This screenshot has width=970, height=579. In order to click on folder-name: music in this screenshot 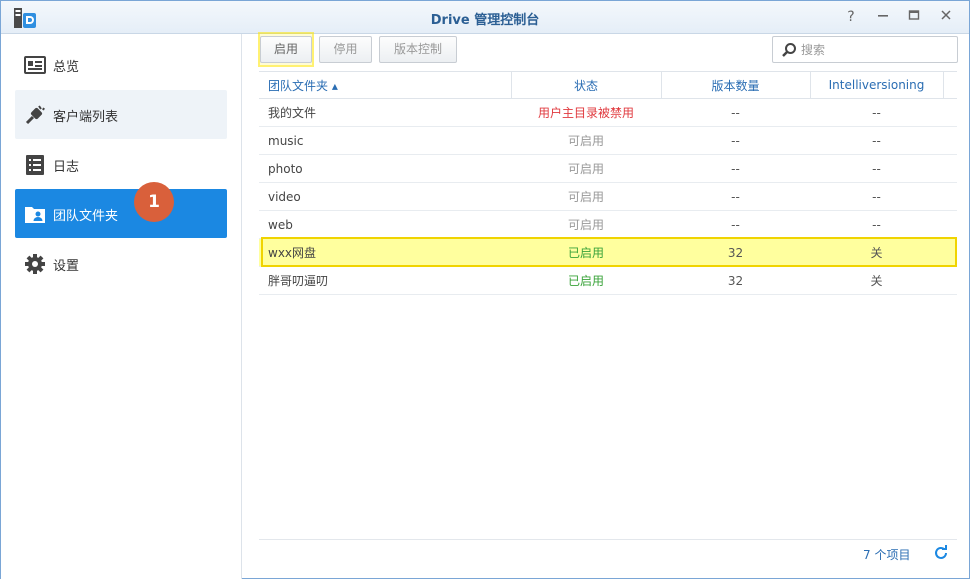, I will do `click(385, 140)`.